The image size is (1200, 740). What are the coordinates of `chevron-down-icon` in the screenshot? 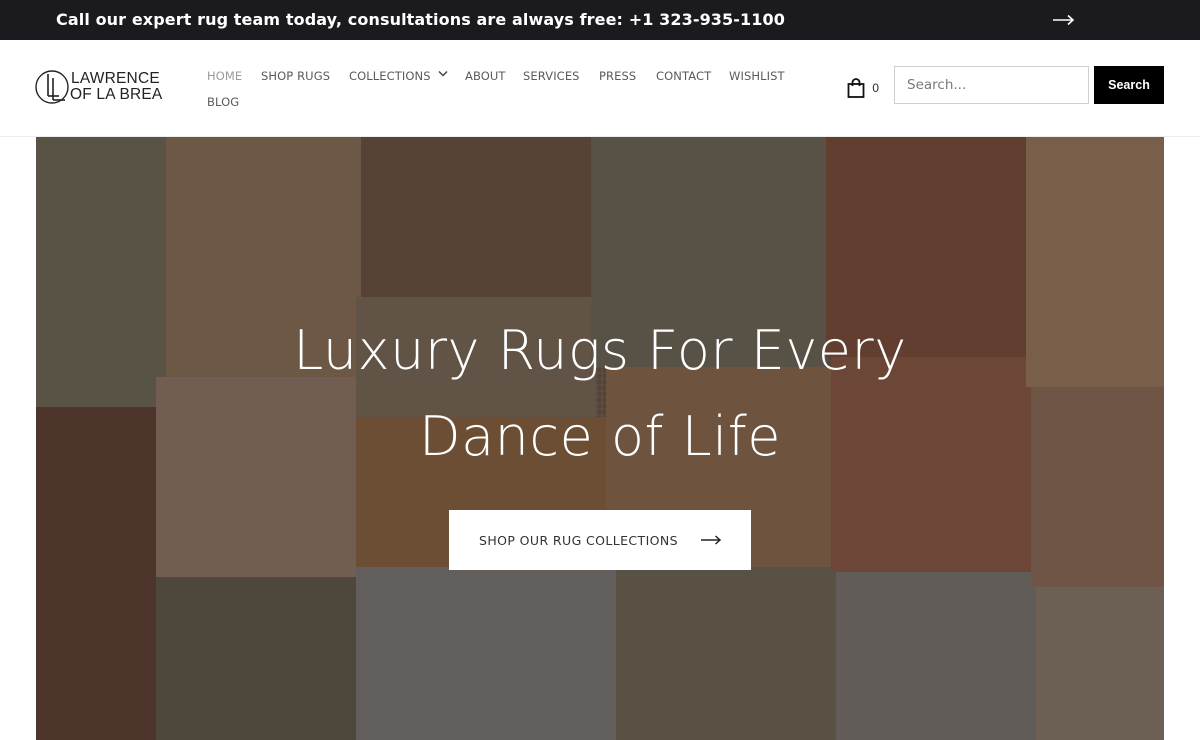 It's located at (443, 74).